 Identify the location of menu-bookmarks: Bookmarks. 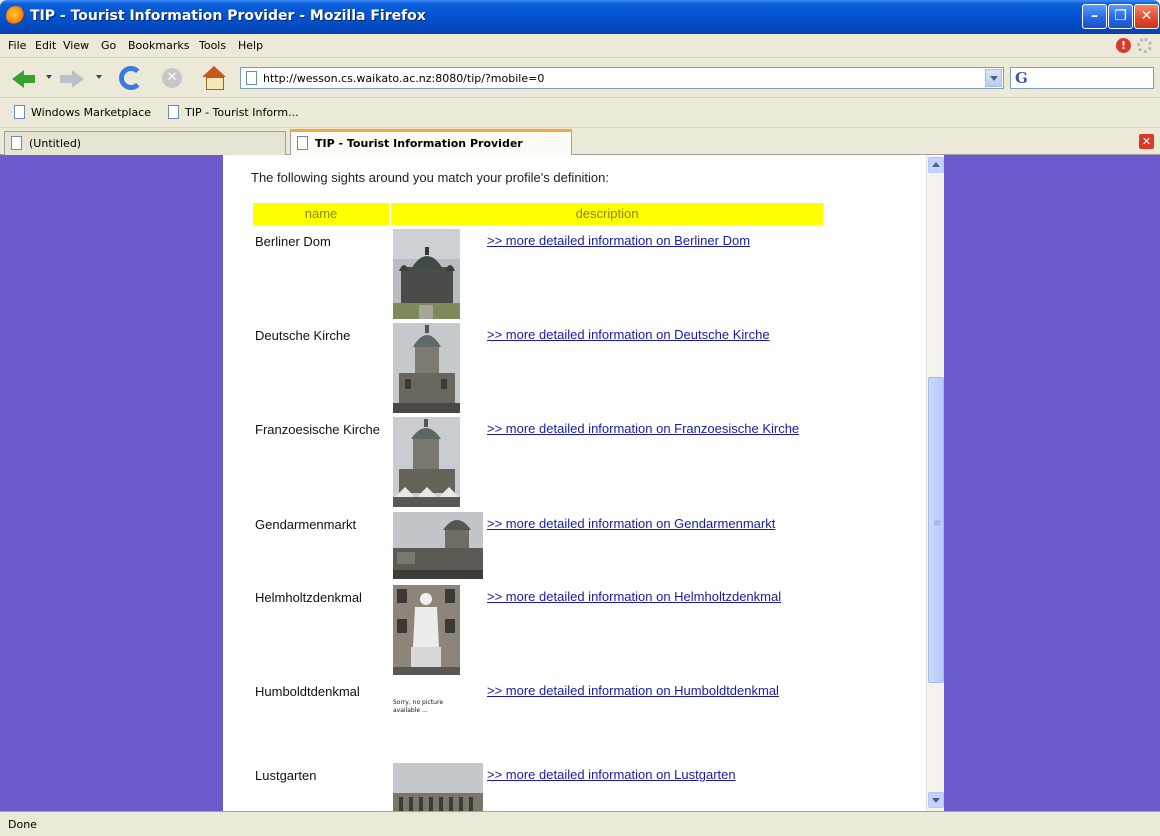
(158, 45).